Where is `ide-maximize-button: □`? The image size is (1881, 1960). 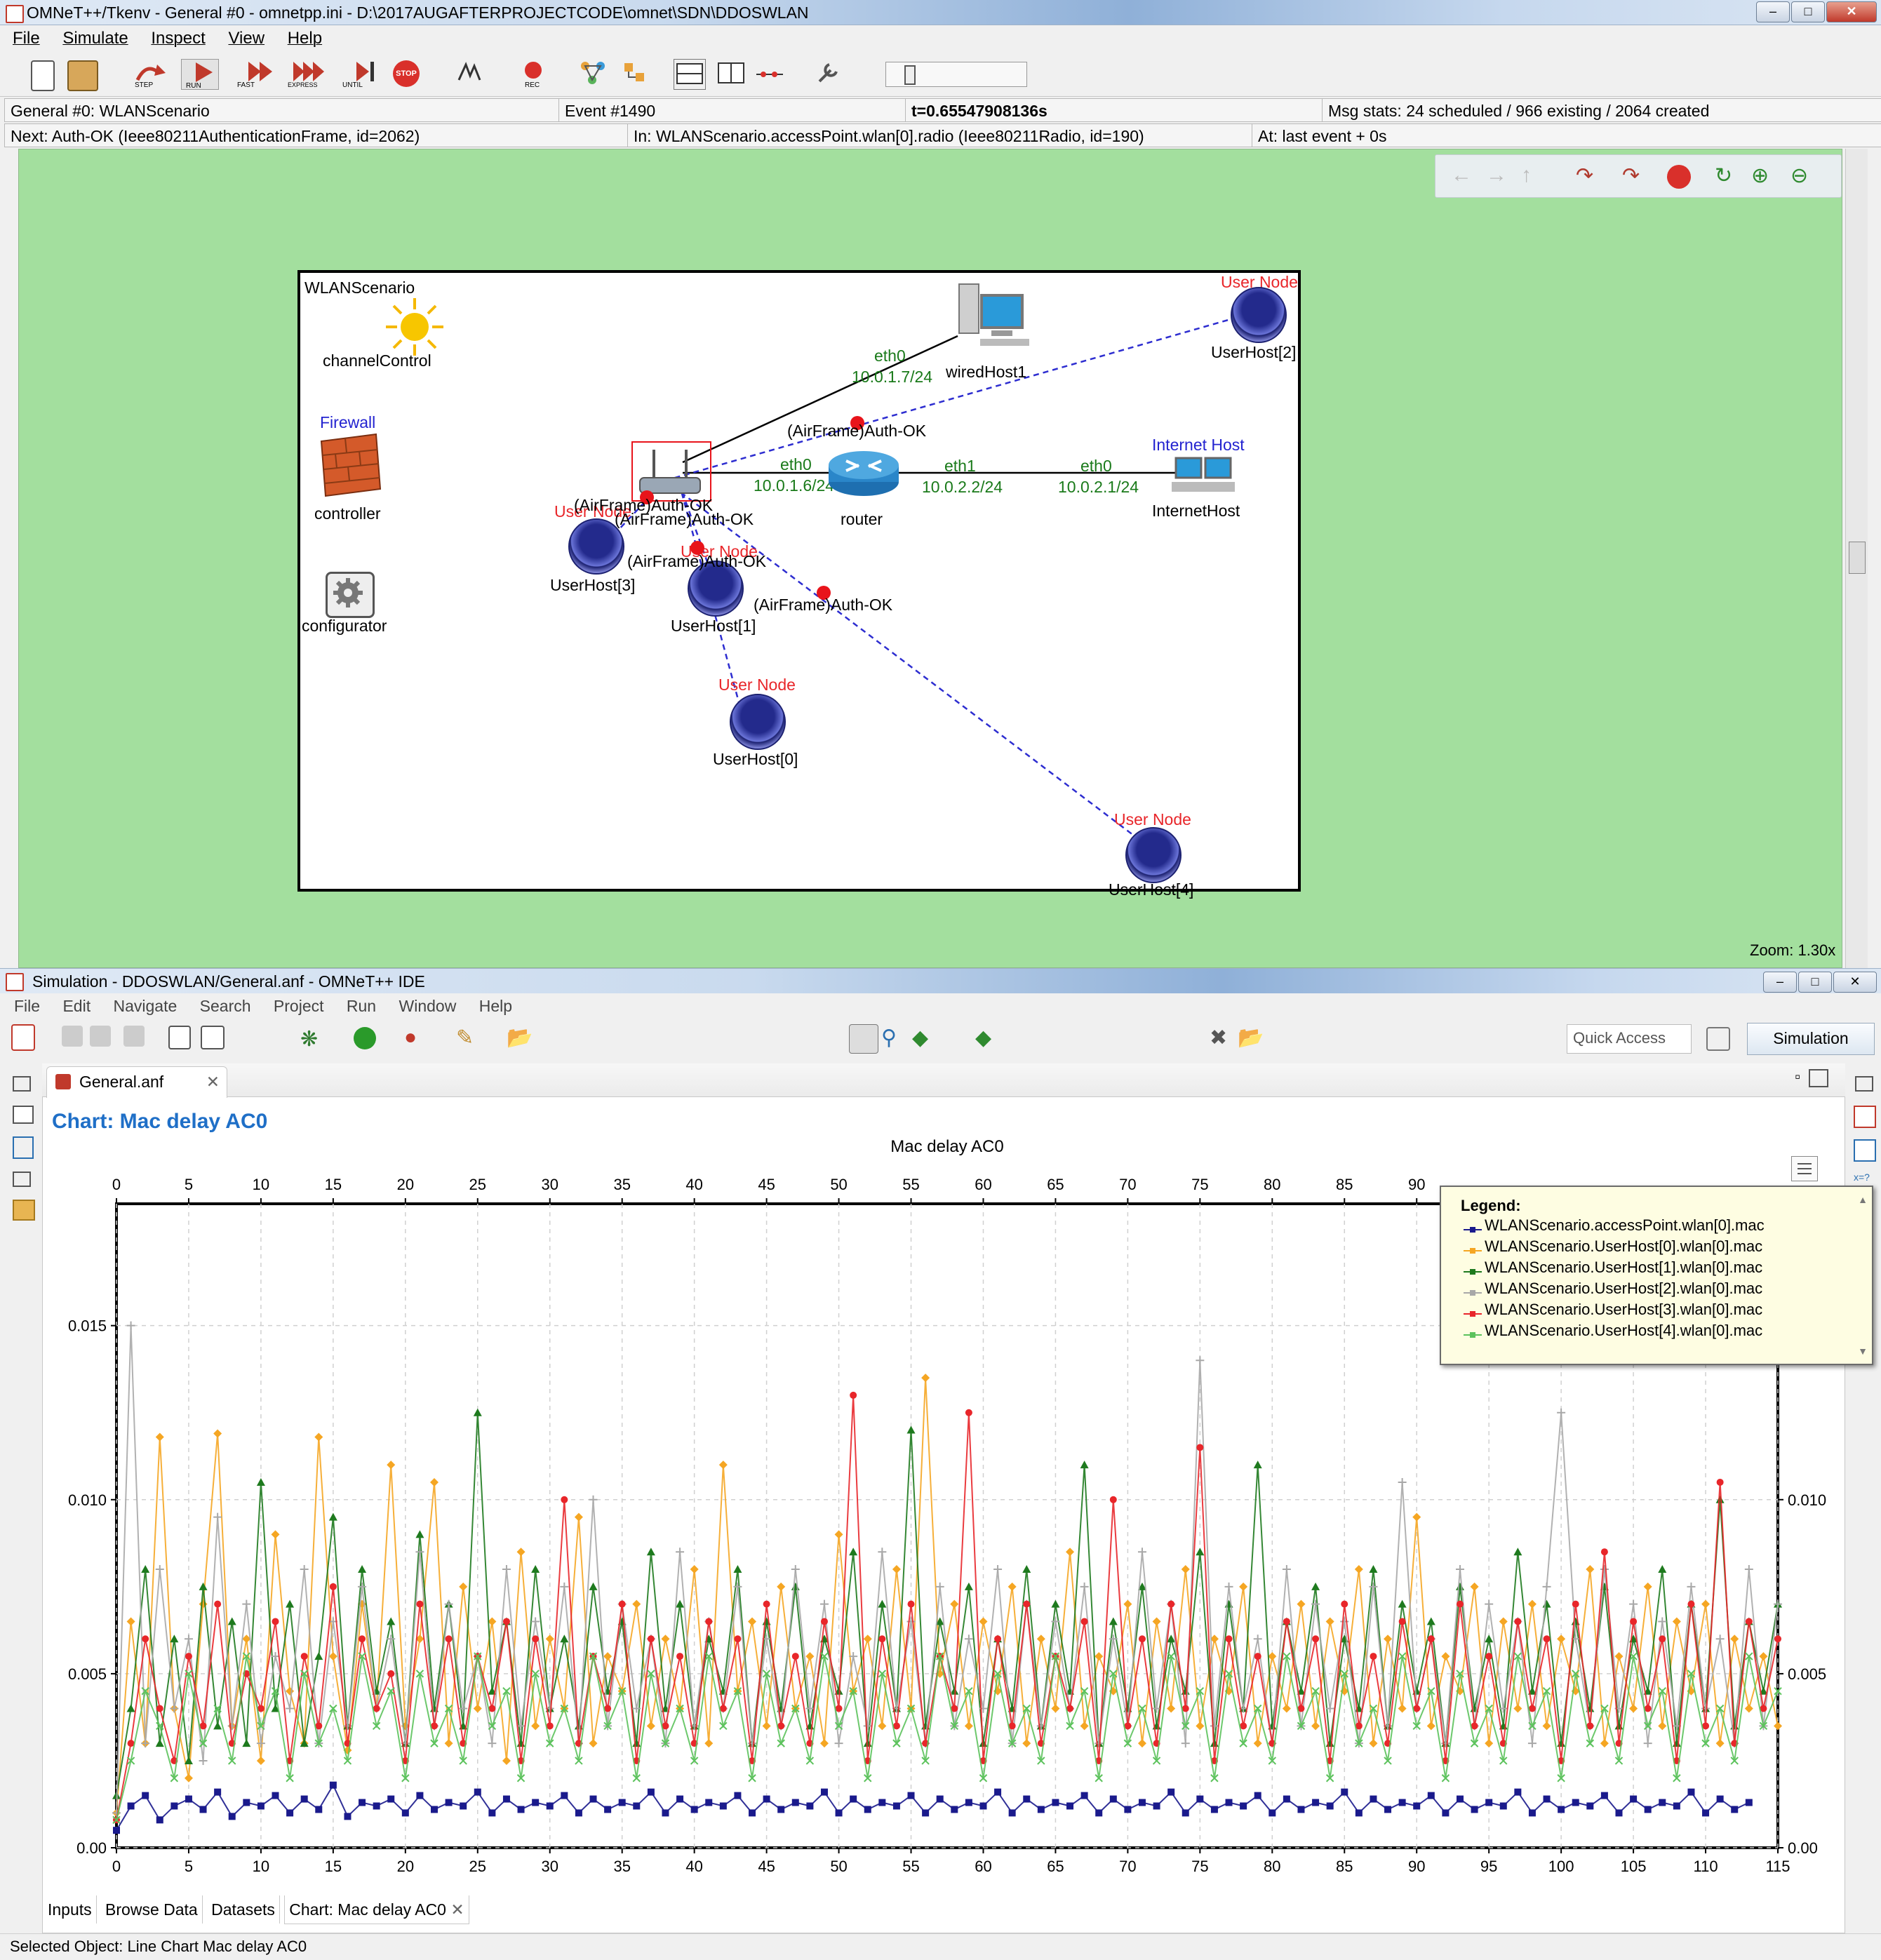
ide-maximize-button: □ is located at coordinates (1815, 982).